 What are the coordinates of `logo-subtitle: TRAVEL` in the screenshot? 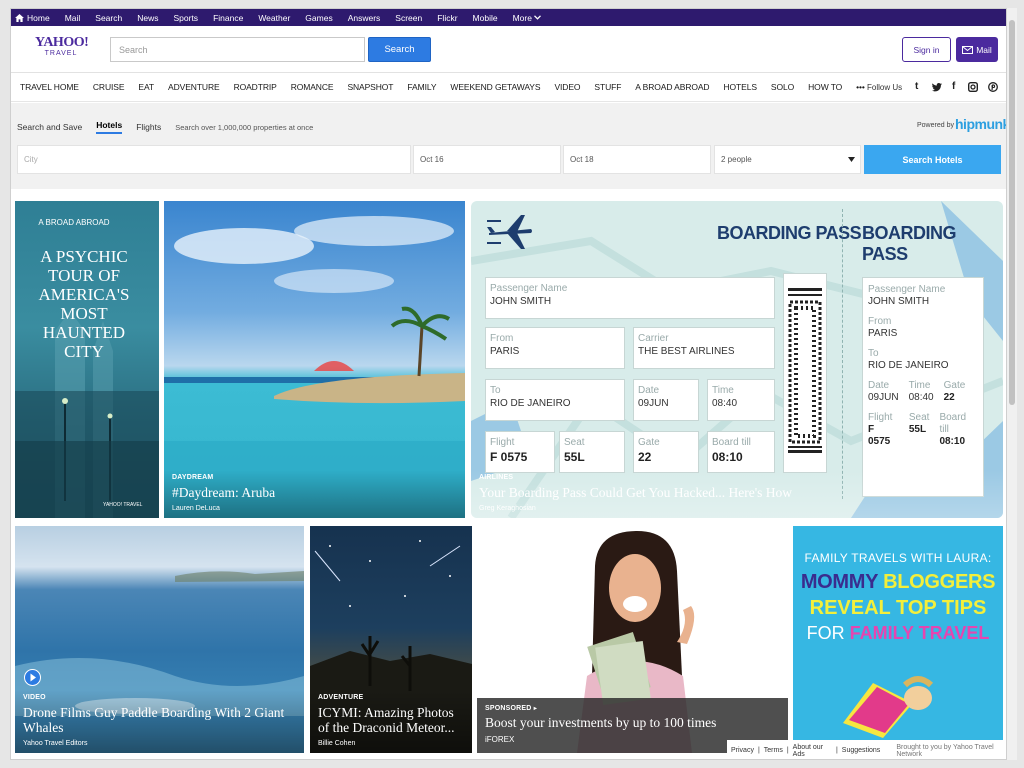 It's located at (61, 53).